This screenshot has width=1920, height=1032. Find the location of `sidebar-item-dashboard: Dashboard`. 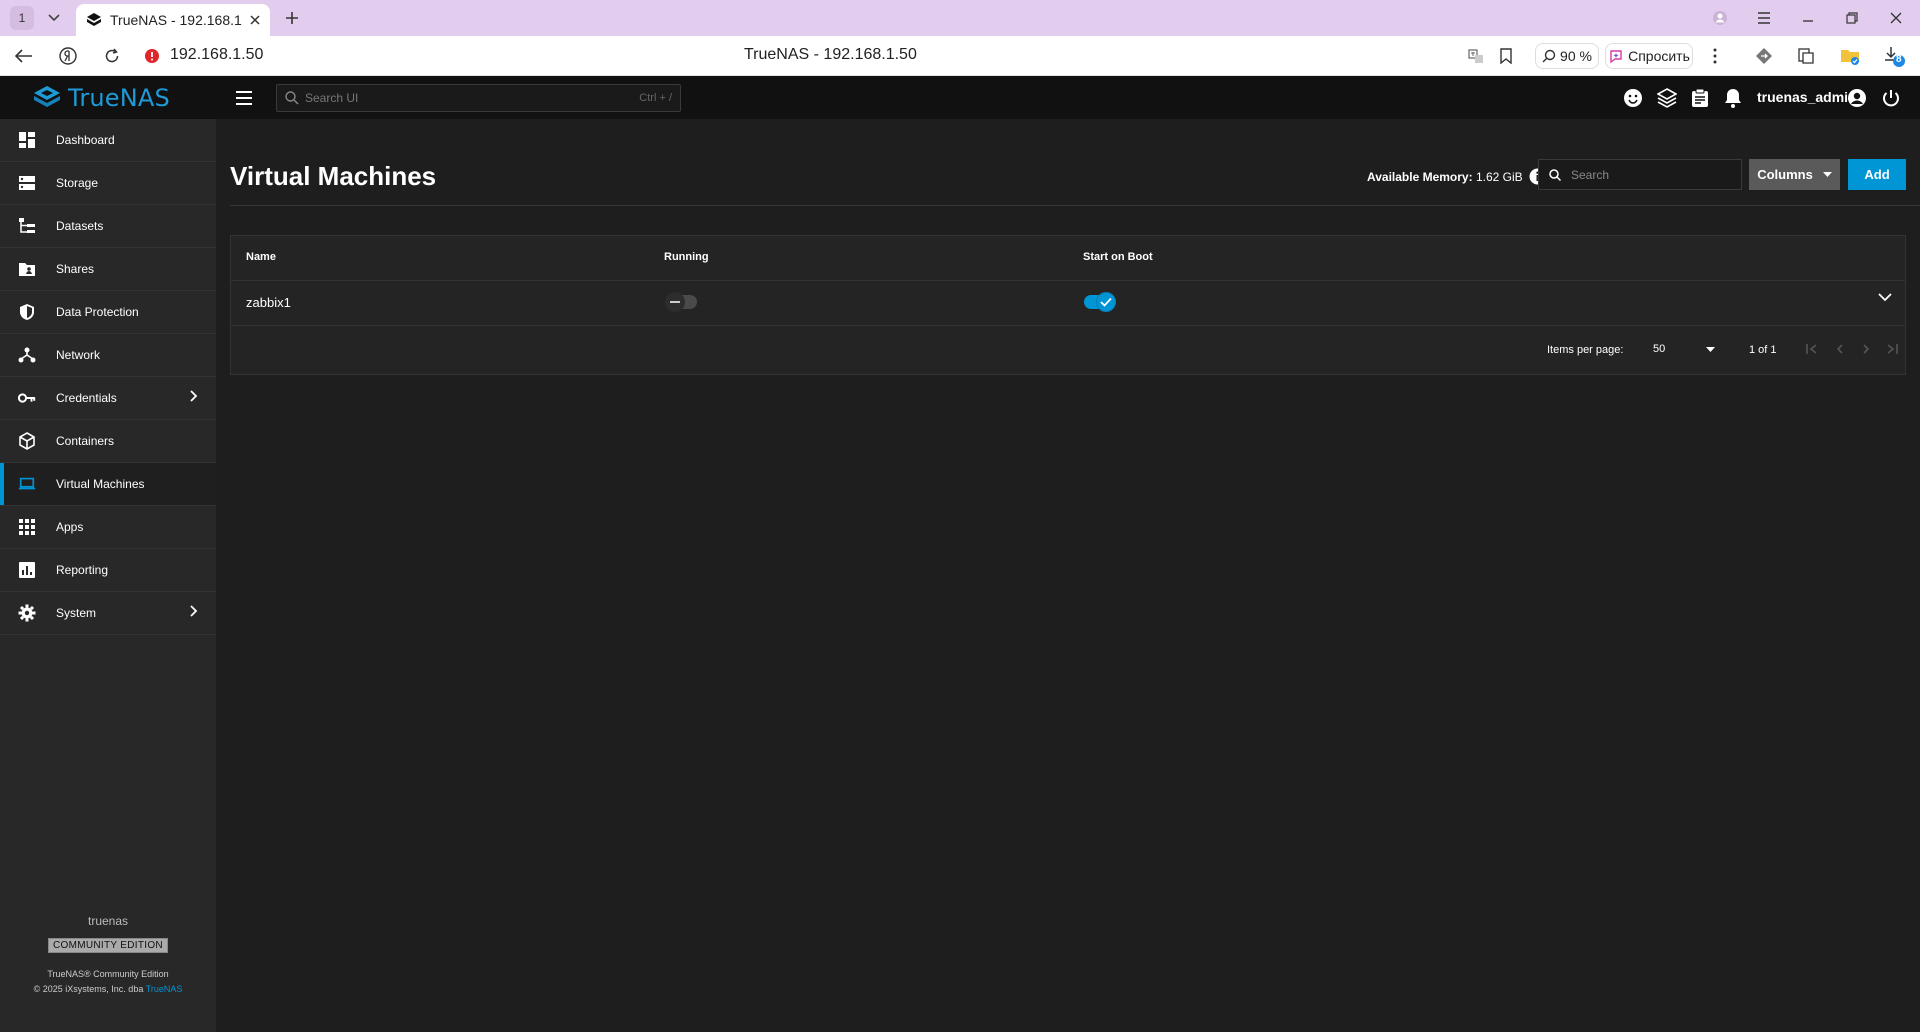

sidebar-item-dashboard: Dashboard is located at coordinates (108, 140).